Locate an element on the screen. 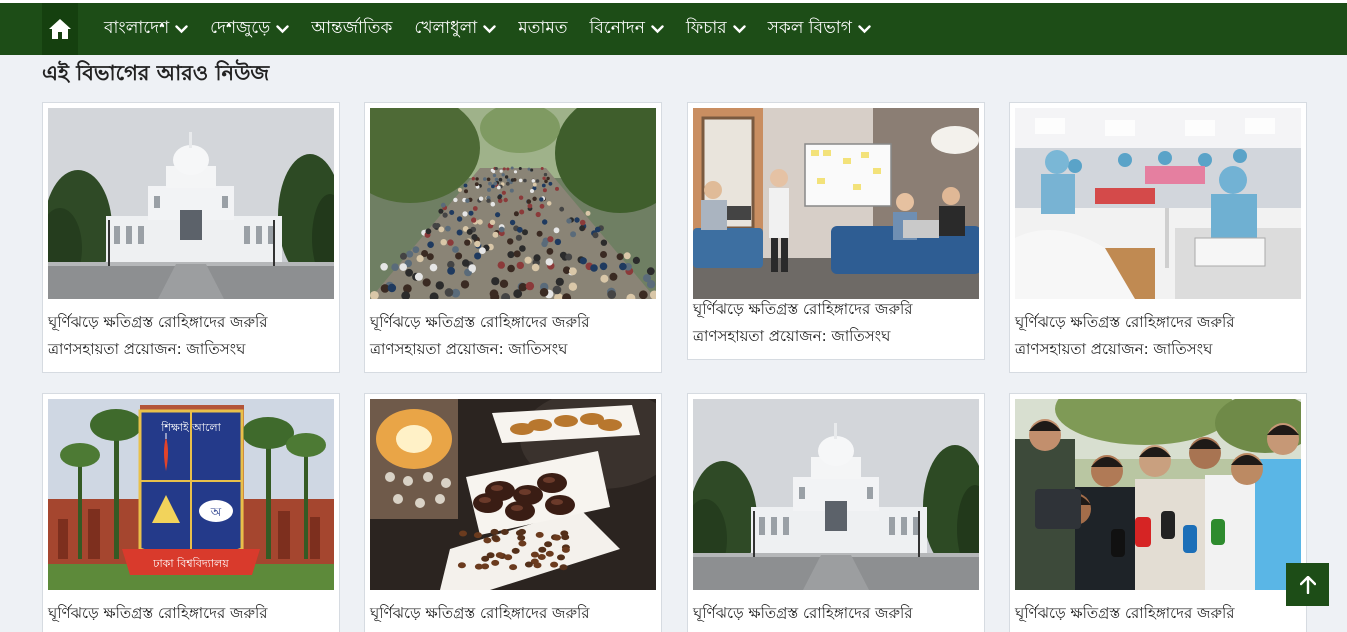 This screenshot has height=632, width=1347. nav-item-6: ফিচার is located at coordinates (716, 29).